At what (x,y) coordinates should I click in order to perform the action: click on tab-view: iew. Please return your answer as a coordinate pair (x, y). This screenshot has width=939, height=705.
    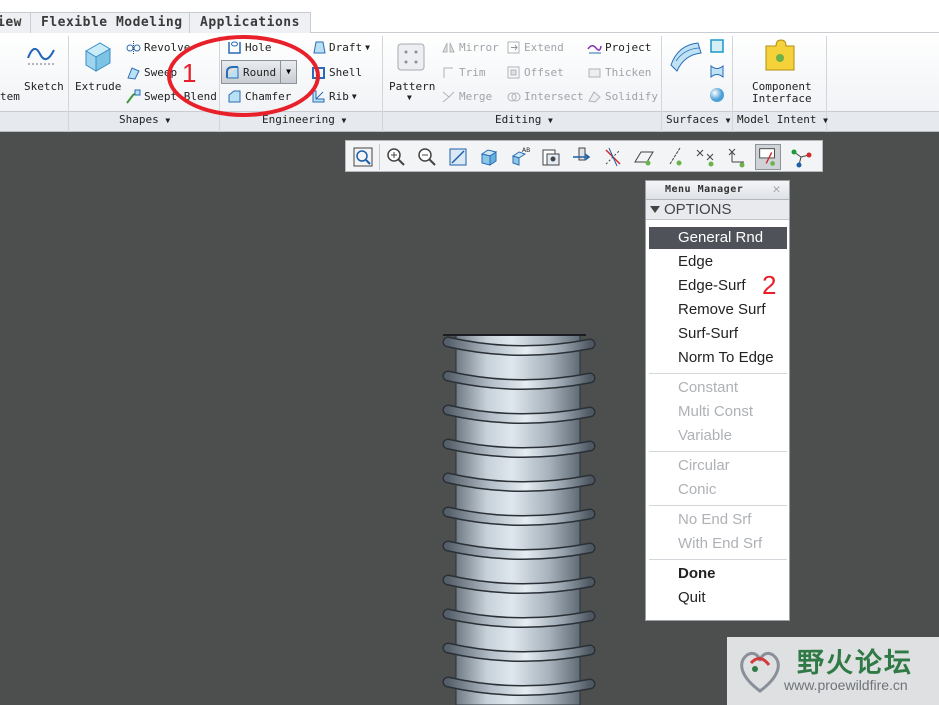
    Looking at the image, I should click on (16, 22).